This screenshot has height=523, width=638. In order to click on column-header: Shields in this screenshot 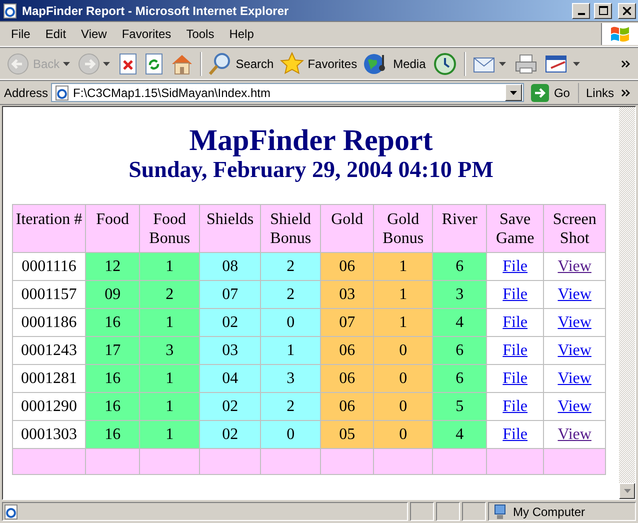, I will do `click(230, 228)`.